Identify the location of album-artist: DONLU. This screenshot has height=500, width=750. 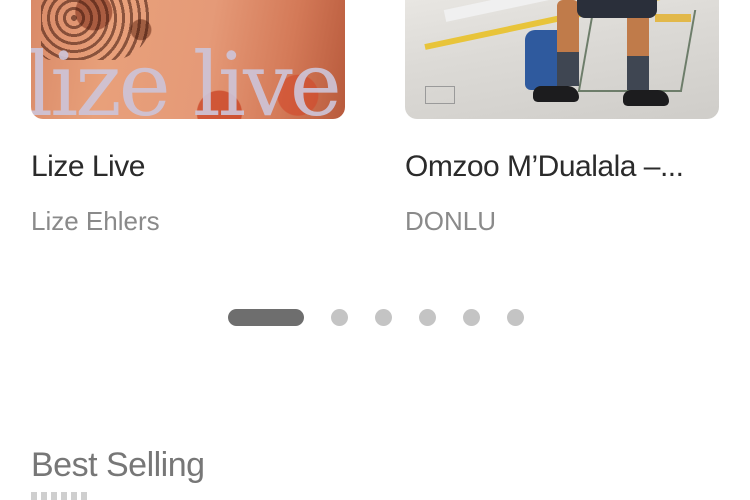
(562, 221).